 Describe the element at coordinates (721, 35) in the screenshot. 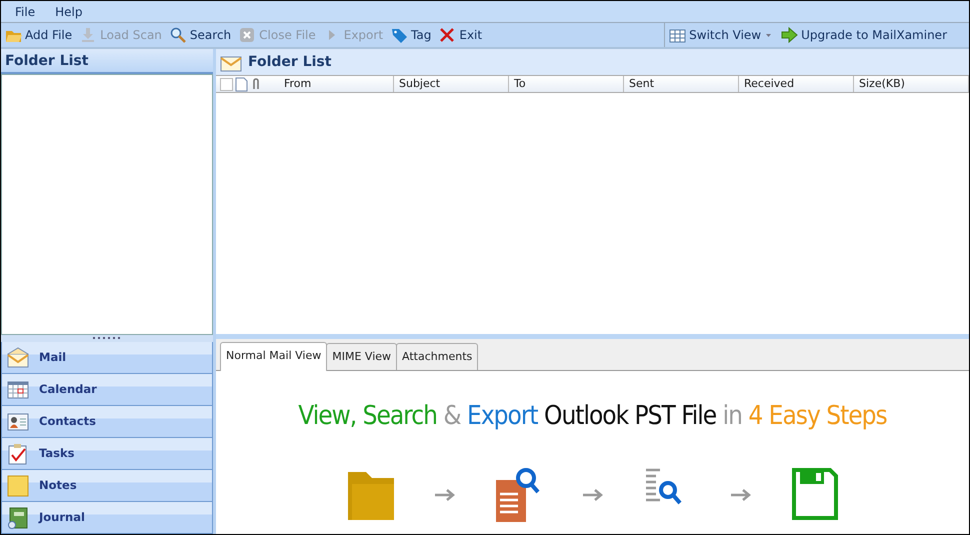

I see `toolbar-button: Switch View` at that location.